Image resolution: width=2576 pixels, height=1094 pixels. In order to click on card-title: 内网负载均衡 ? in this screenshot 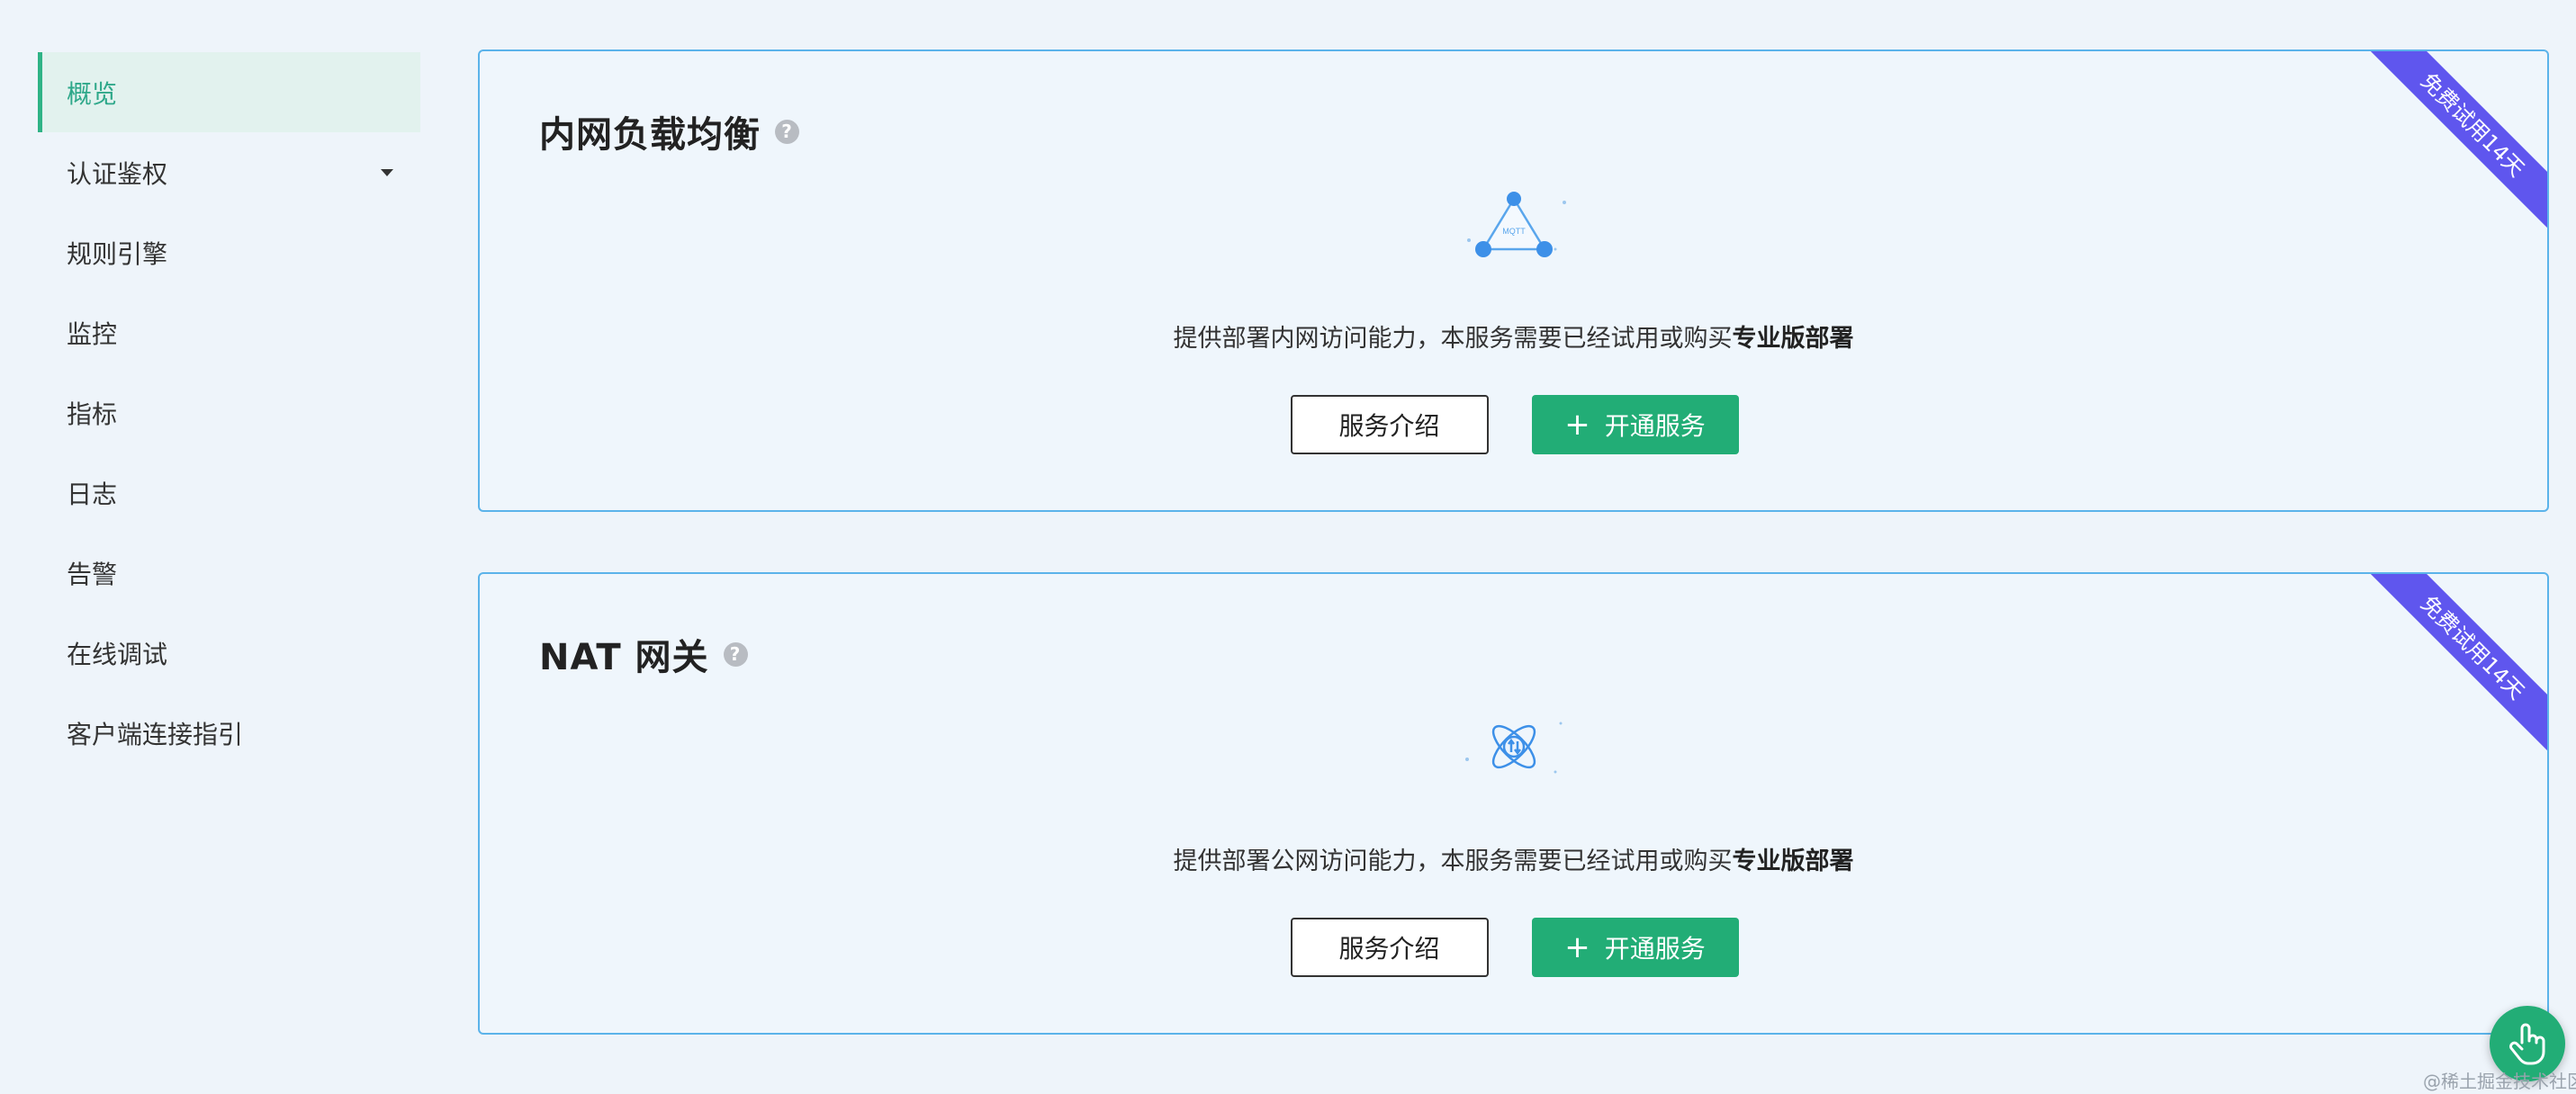, I will do `click(669, 131)`.